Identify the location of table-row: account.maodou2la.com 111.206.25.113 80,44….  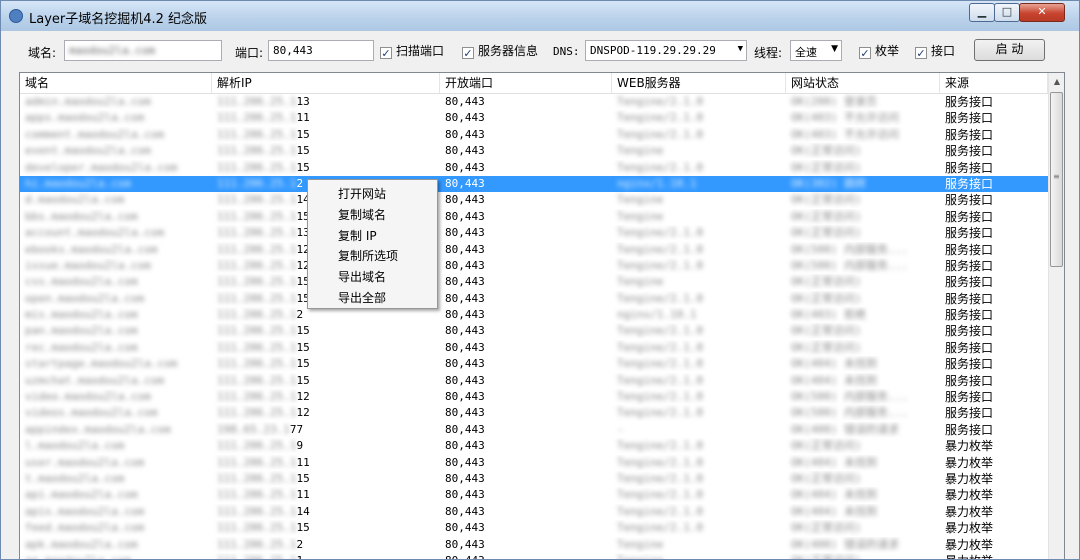
(534, 233).